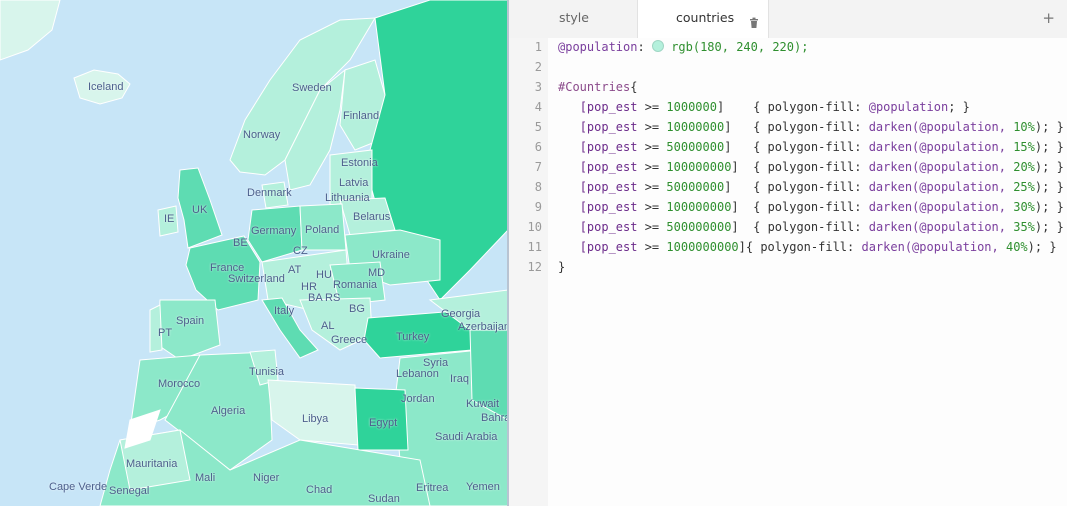  Describe the element at coordinates (699, 207) in the screenshot. I see `filter-value: 100000000` at that location.